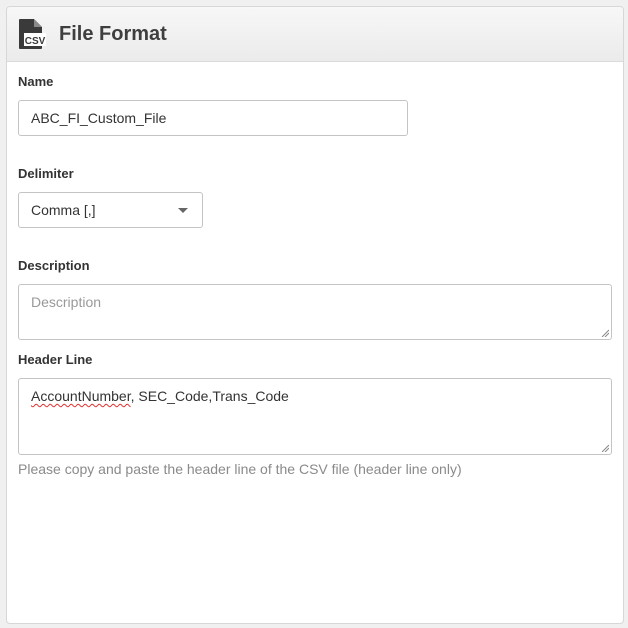  Describe the element at coordinates (113, 33) in the screenshot. I see `page-title: File Format` at that location.